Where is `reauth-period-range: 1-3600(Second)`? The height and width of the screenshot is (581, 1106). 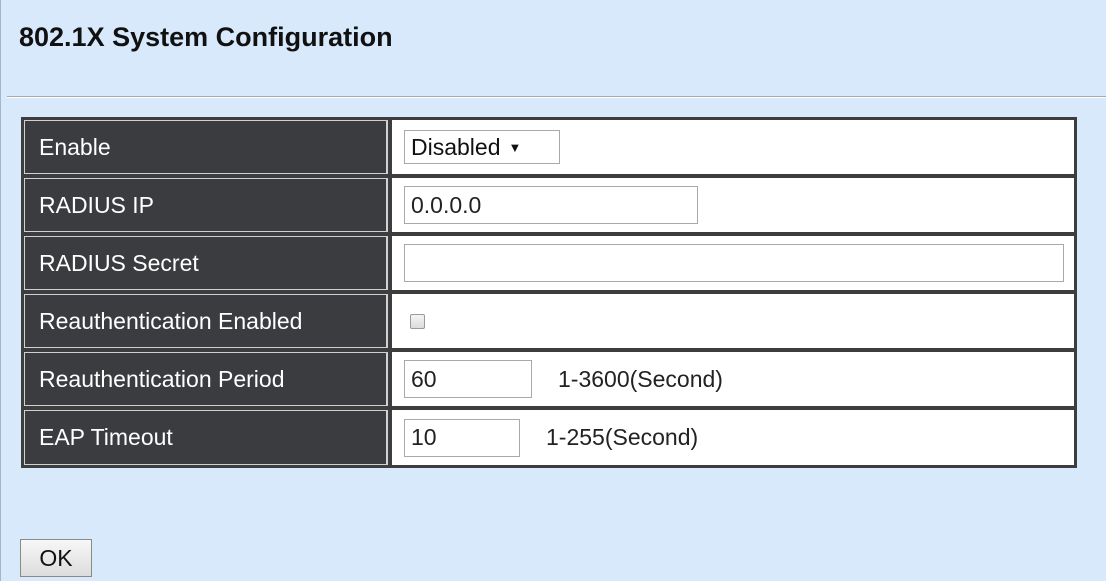
reauth-period-range: 1-3600(Second) is located at coordinates (640, 378).